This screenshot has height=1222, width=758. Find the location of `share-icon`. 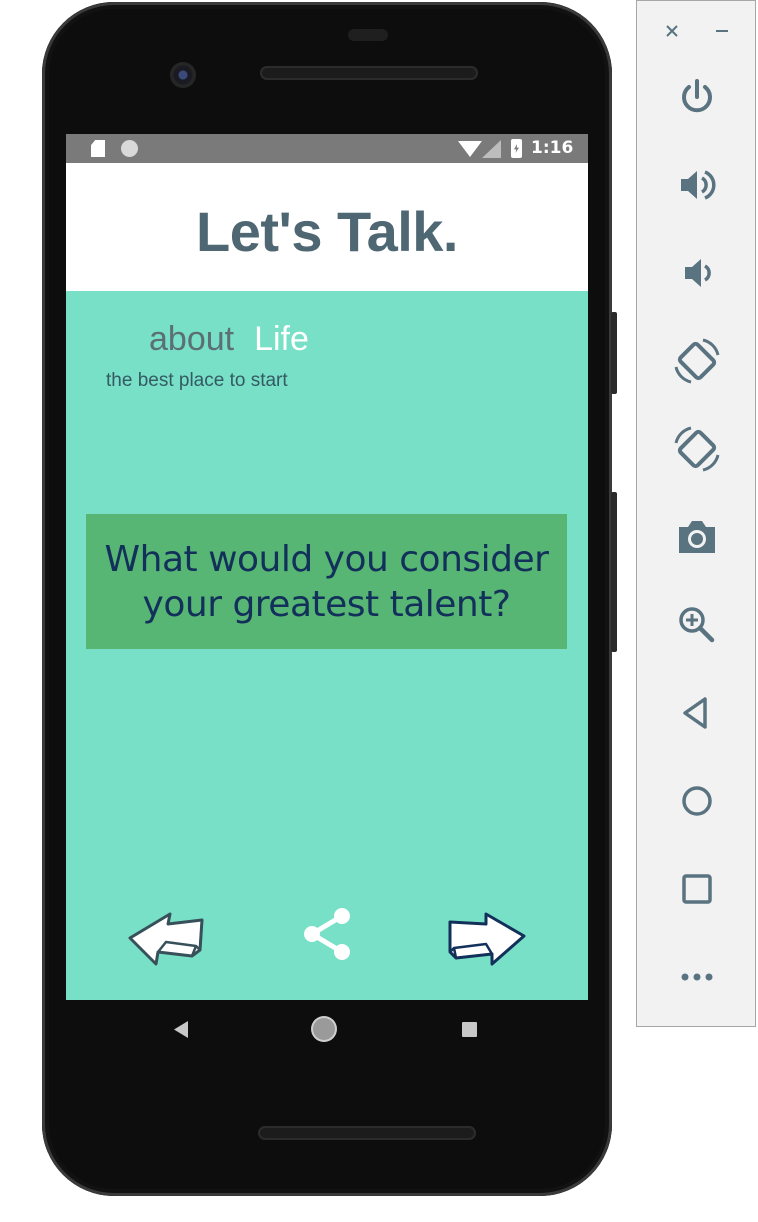

share-icon is located at coordinates (327, 934).